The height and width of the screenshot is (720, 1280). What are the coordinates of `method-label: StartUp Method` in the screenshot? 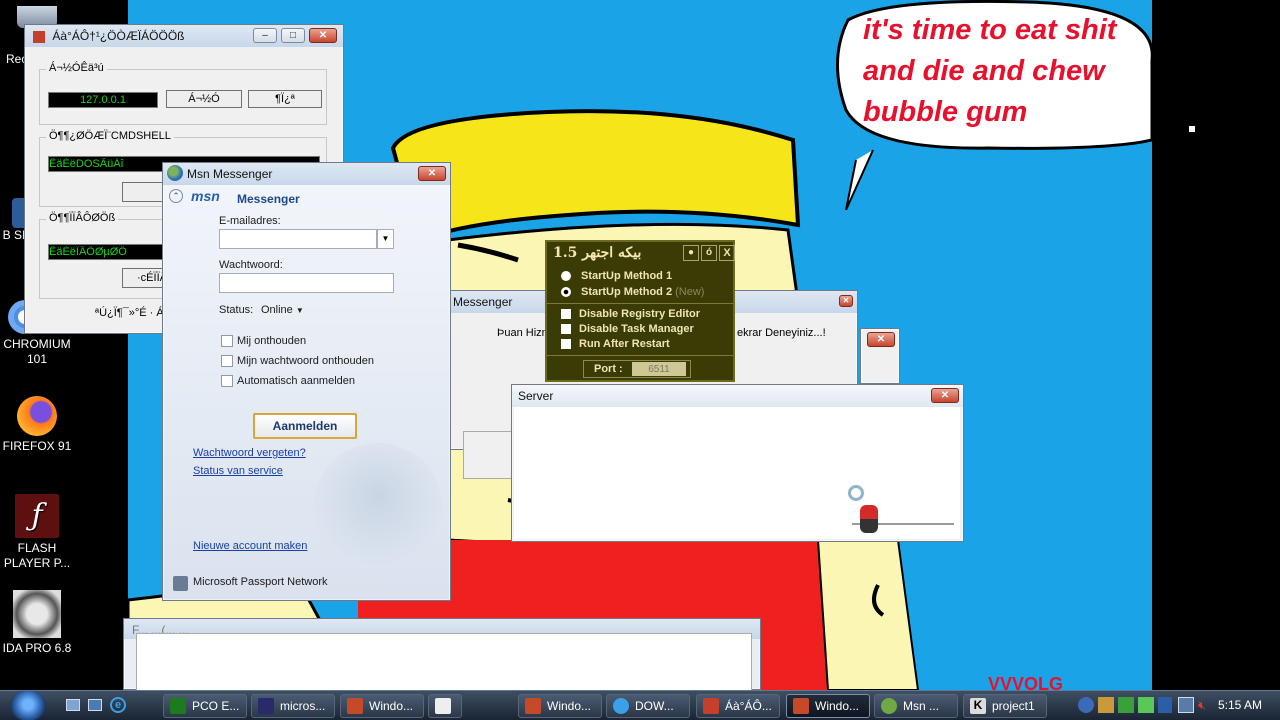 It's located at (622, 276).